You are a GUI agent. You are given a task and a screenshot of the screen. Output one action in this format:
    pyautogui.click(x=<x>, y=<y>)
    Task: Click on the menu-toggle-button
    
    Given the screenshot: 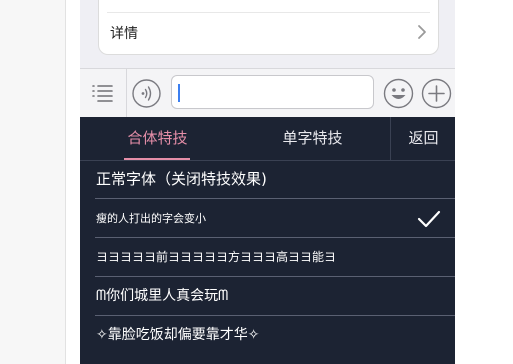 What is the action you would take?
    pyautogui.click(x=103, y=93)
    